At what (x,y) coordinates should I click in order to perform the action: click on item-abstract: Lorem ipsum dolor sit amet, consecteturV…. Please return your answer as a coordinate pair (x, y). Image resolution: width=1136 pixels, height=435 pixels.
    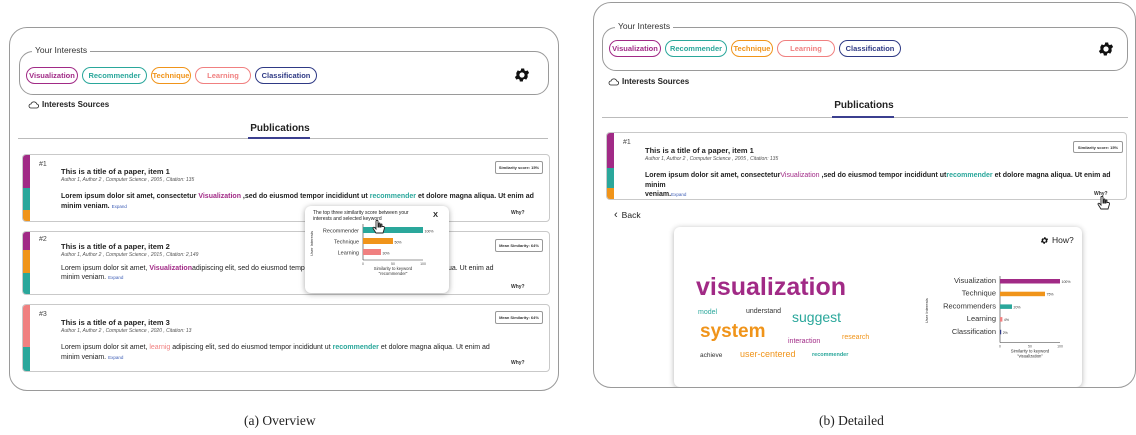
    Looking at the image, I should click on (885, 185).